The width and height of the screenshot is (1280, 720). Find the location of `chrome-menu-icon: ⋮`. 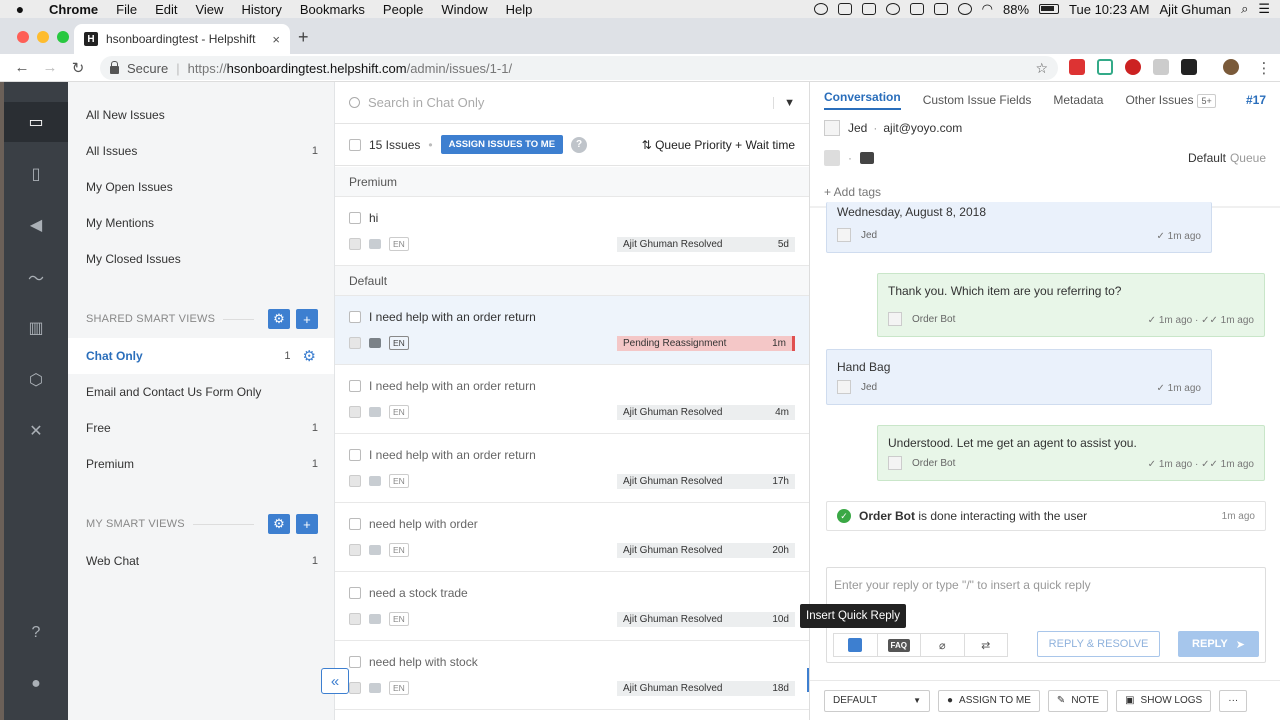

chrome-menu-icon: ⋮ is located at coordinates (1264, 68).